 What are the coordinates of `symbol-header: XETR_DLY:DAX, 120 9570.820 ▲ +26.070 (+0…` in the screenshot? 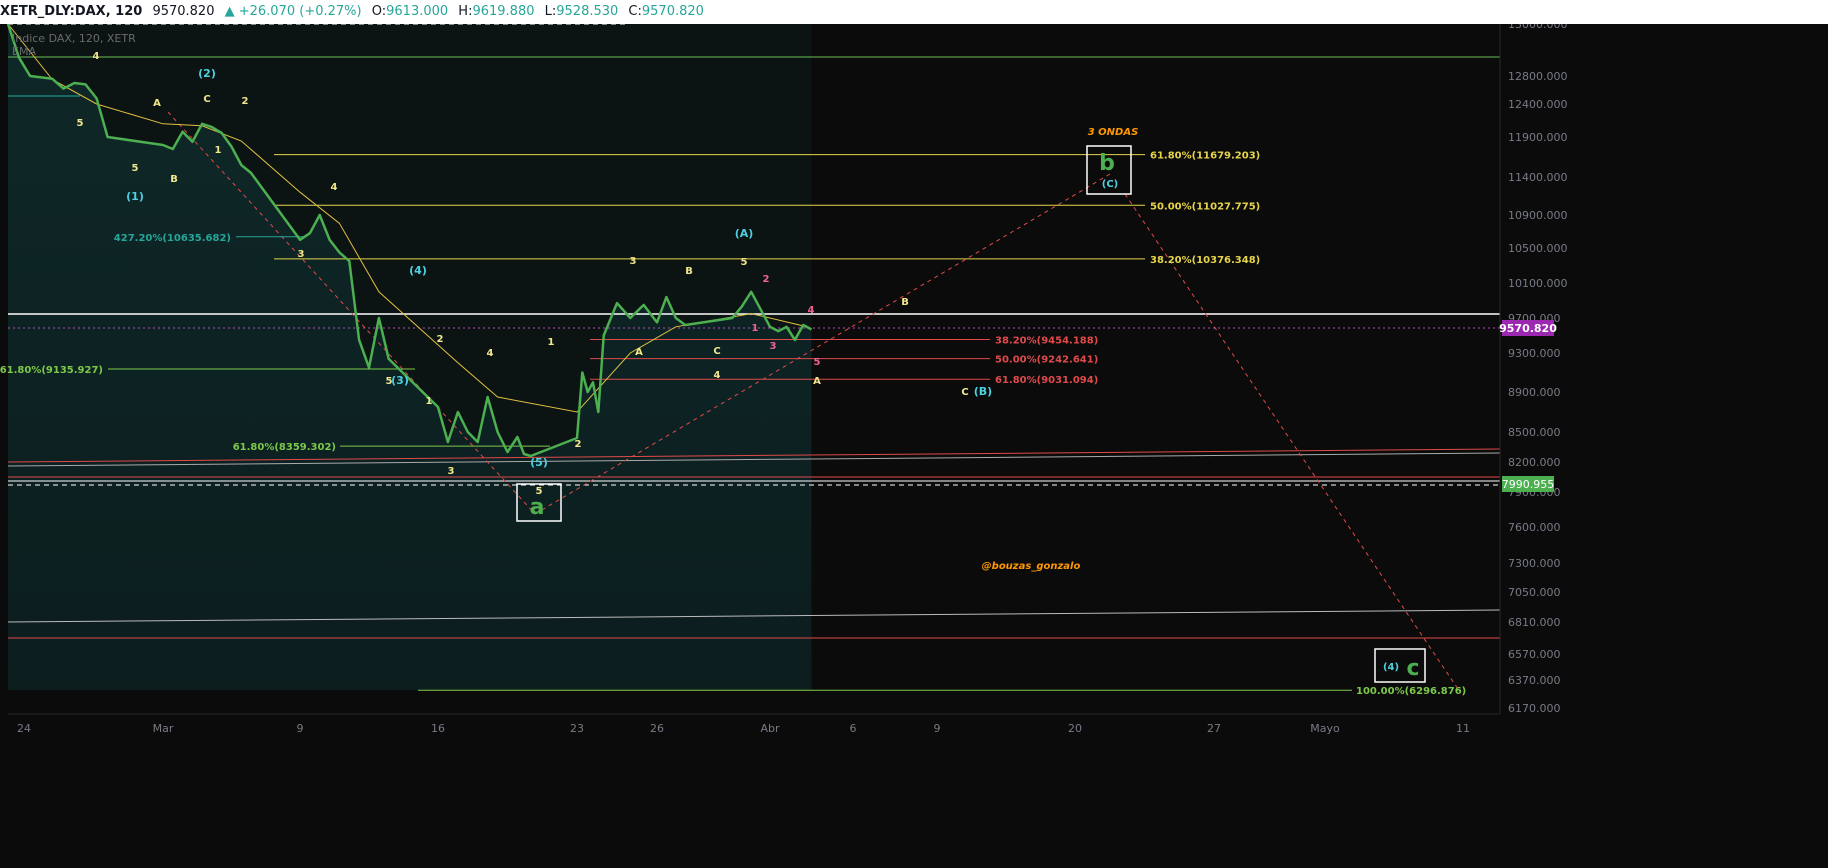 It's located at (914, 12).